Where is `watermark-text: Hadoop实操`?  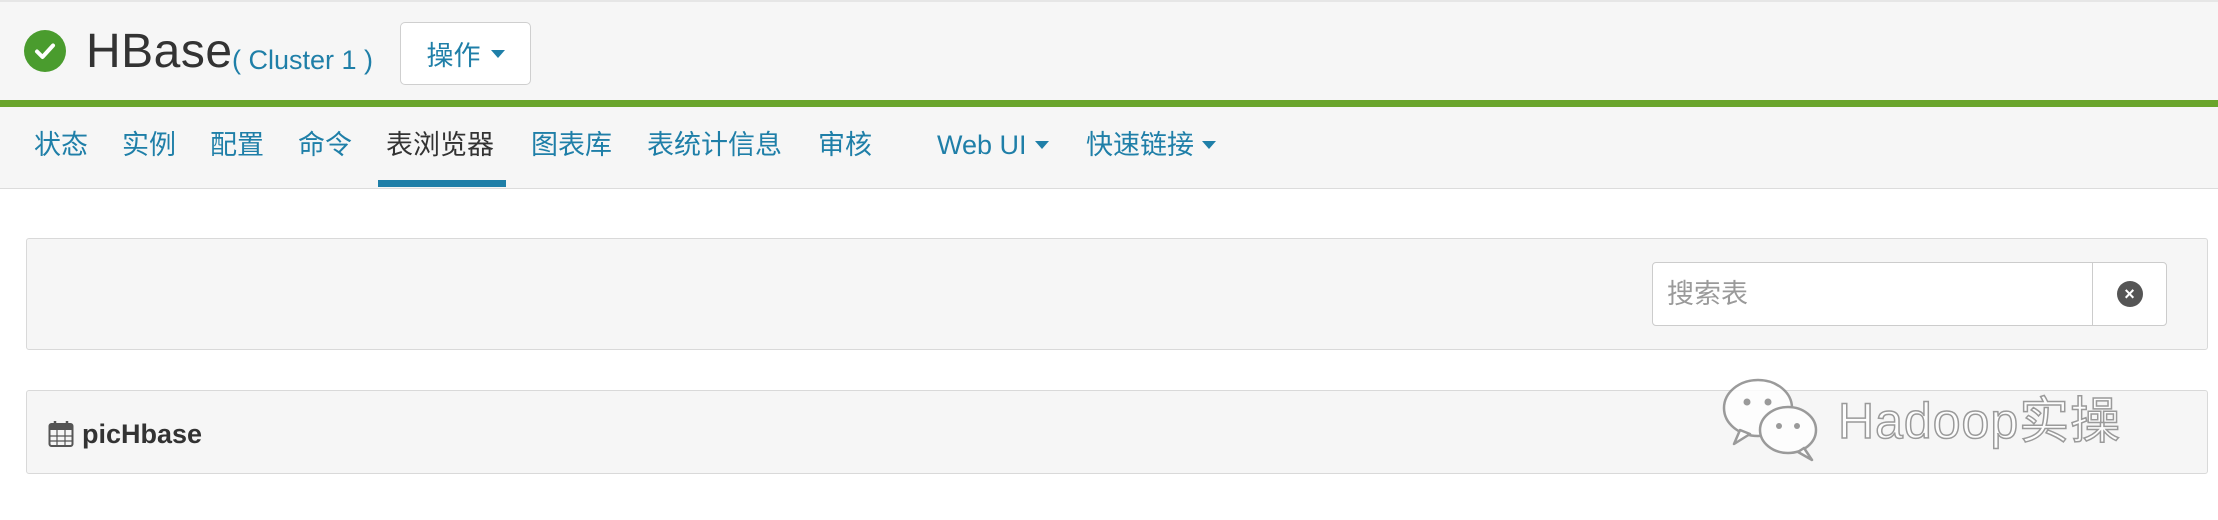
watermark-text: Hadoop实操 is located at coordinates (1979, 421).